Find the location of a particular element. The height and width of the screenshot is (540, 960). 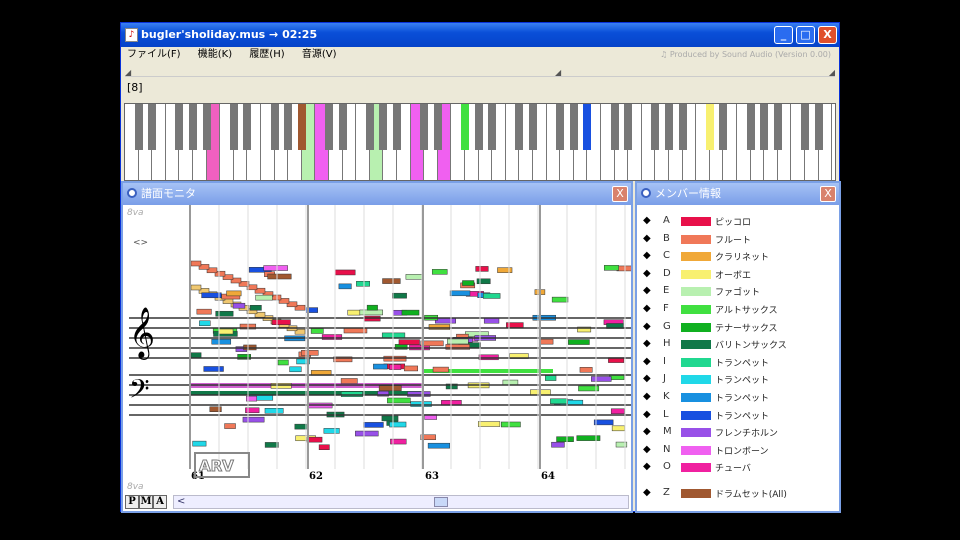

member-row: ◆ G テナーサックス is located at coordinates (738, 327).